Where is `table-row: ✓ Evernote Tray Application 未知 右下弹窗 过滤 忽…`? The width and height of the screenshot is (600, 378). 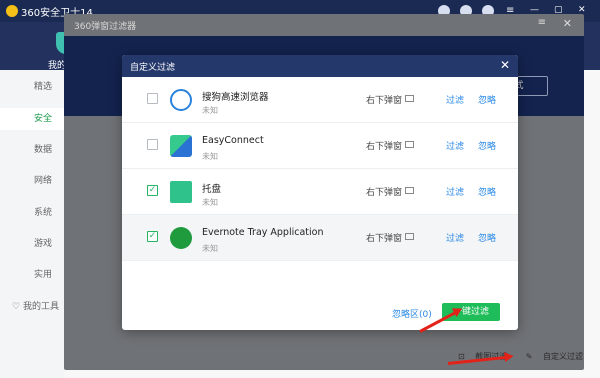 table-row: ✓ Evernote Tray Application 未知 右下弹窗 过滤 忽… is located at coordinates (320, 238).